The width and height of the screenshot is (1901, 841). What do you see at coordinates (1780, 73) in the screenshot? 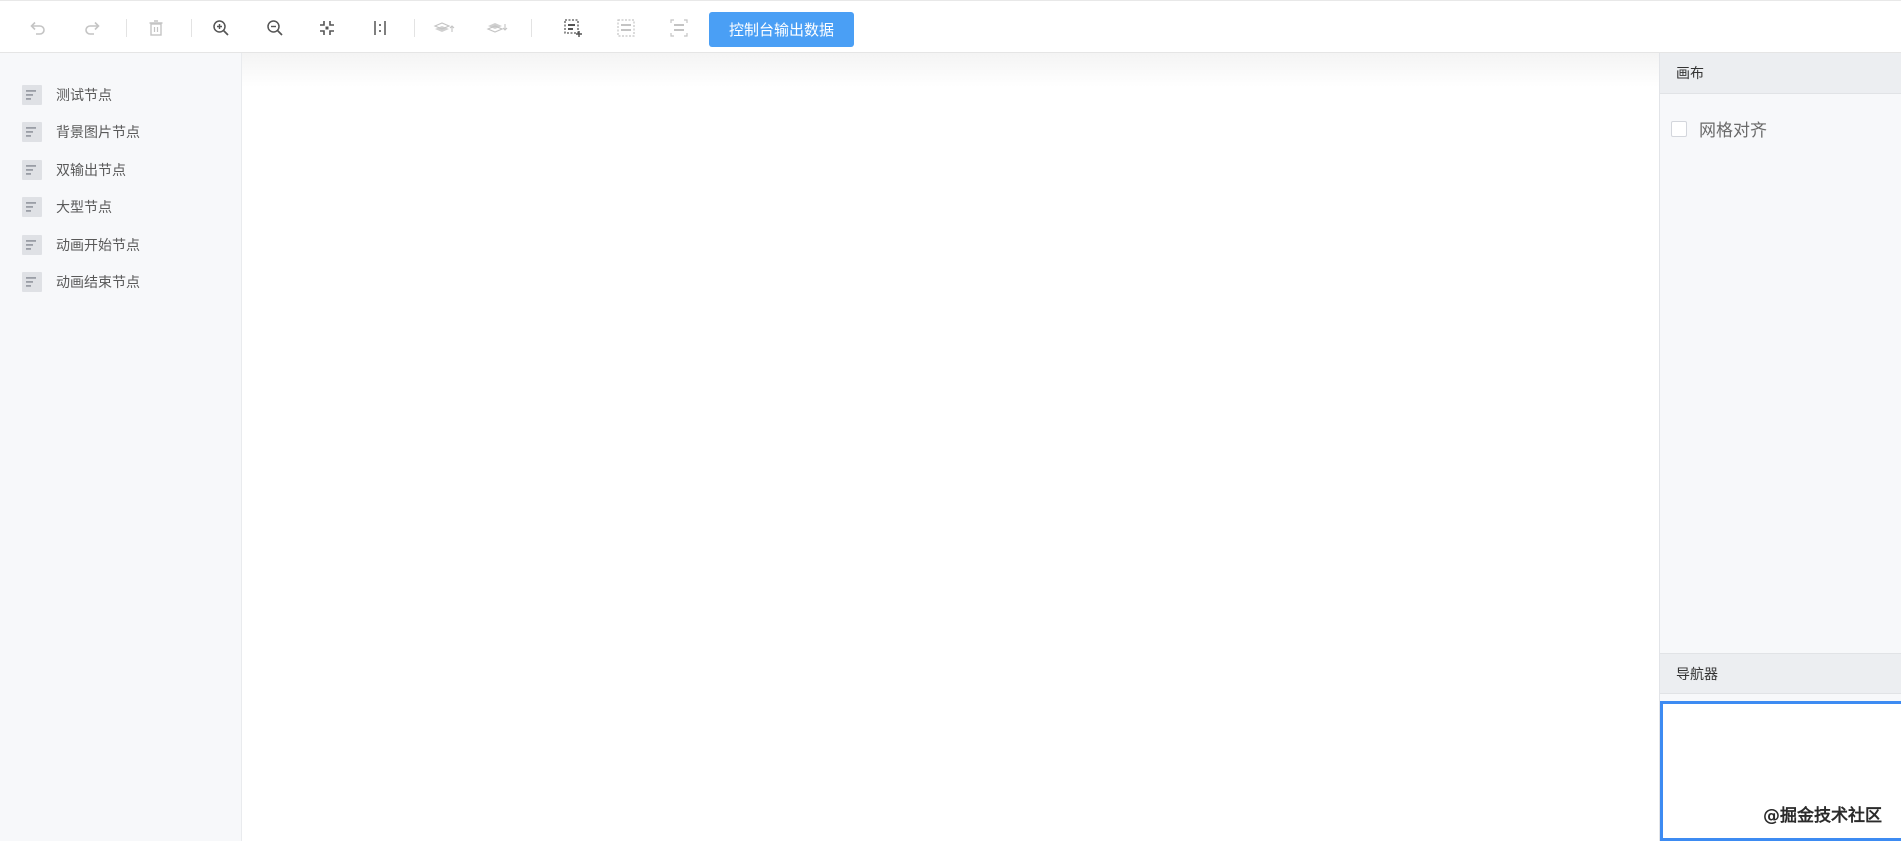
I see `canvas-panel-title: 画布` at bounding box center [1780, 73].